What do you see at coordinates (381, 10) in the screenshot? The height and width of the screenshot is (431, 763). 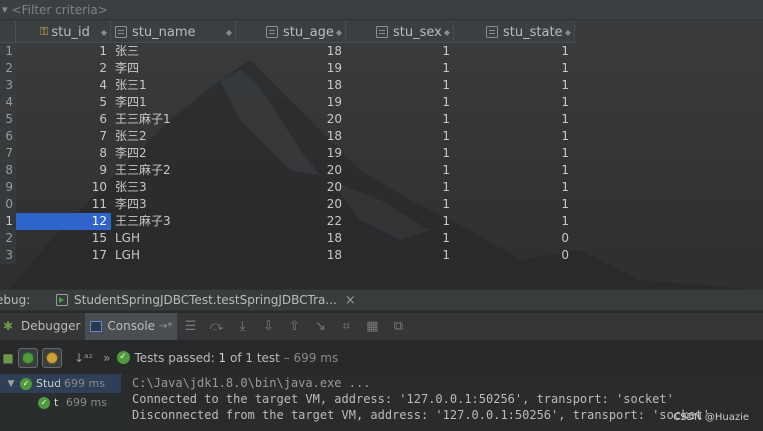 I see `filter-bar: ▾ <Filter criteria>` at bounding box center [381, 10].